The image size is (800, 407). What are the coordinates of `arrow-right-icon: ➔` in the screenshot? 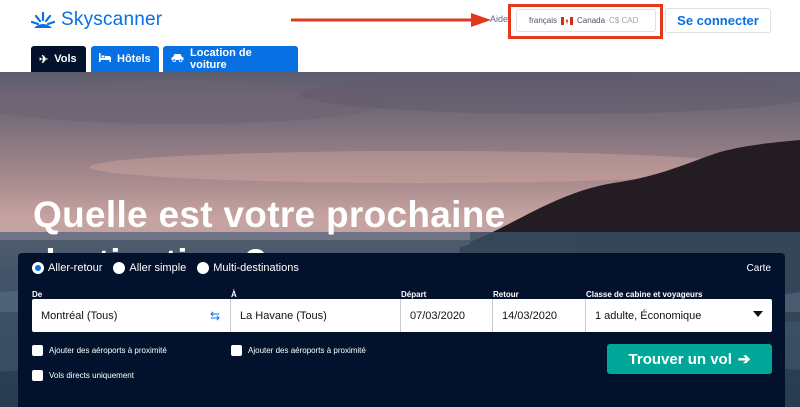 It's located at (744, 359).